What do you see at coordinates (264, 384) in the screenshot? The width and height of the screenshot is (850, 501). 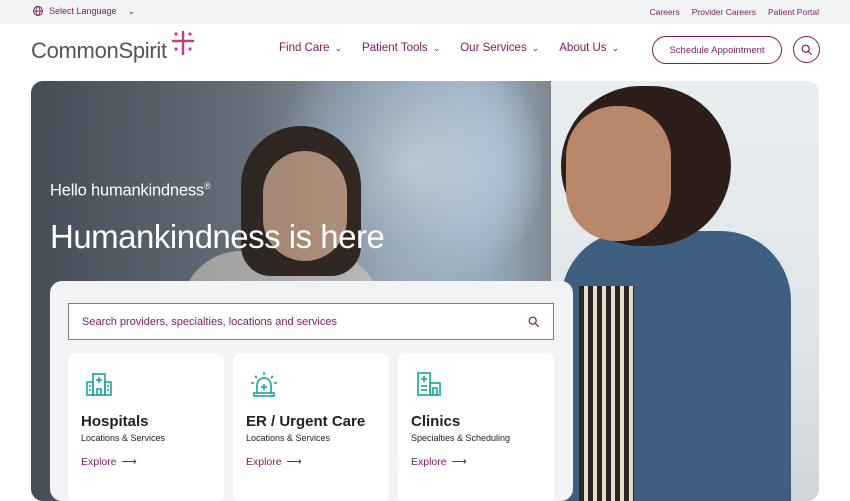 I see `siren-icon` at bounding box center [264, 384].